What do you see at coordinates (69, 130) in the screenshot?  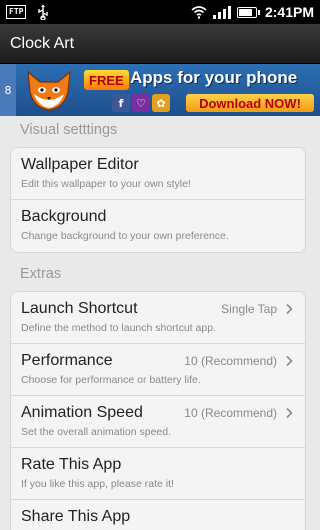 I see `section-header-visual: Visual setttings` at bounding box center [69, 130].